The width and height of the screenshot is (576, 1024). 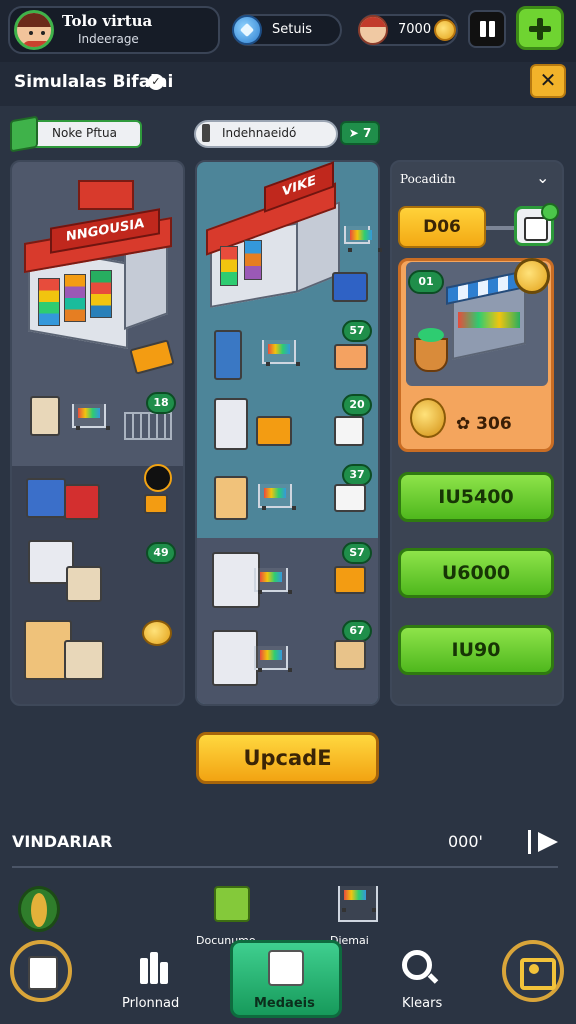 I want to click on filter-icon, so click(x=206, y=133).